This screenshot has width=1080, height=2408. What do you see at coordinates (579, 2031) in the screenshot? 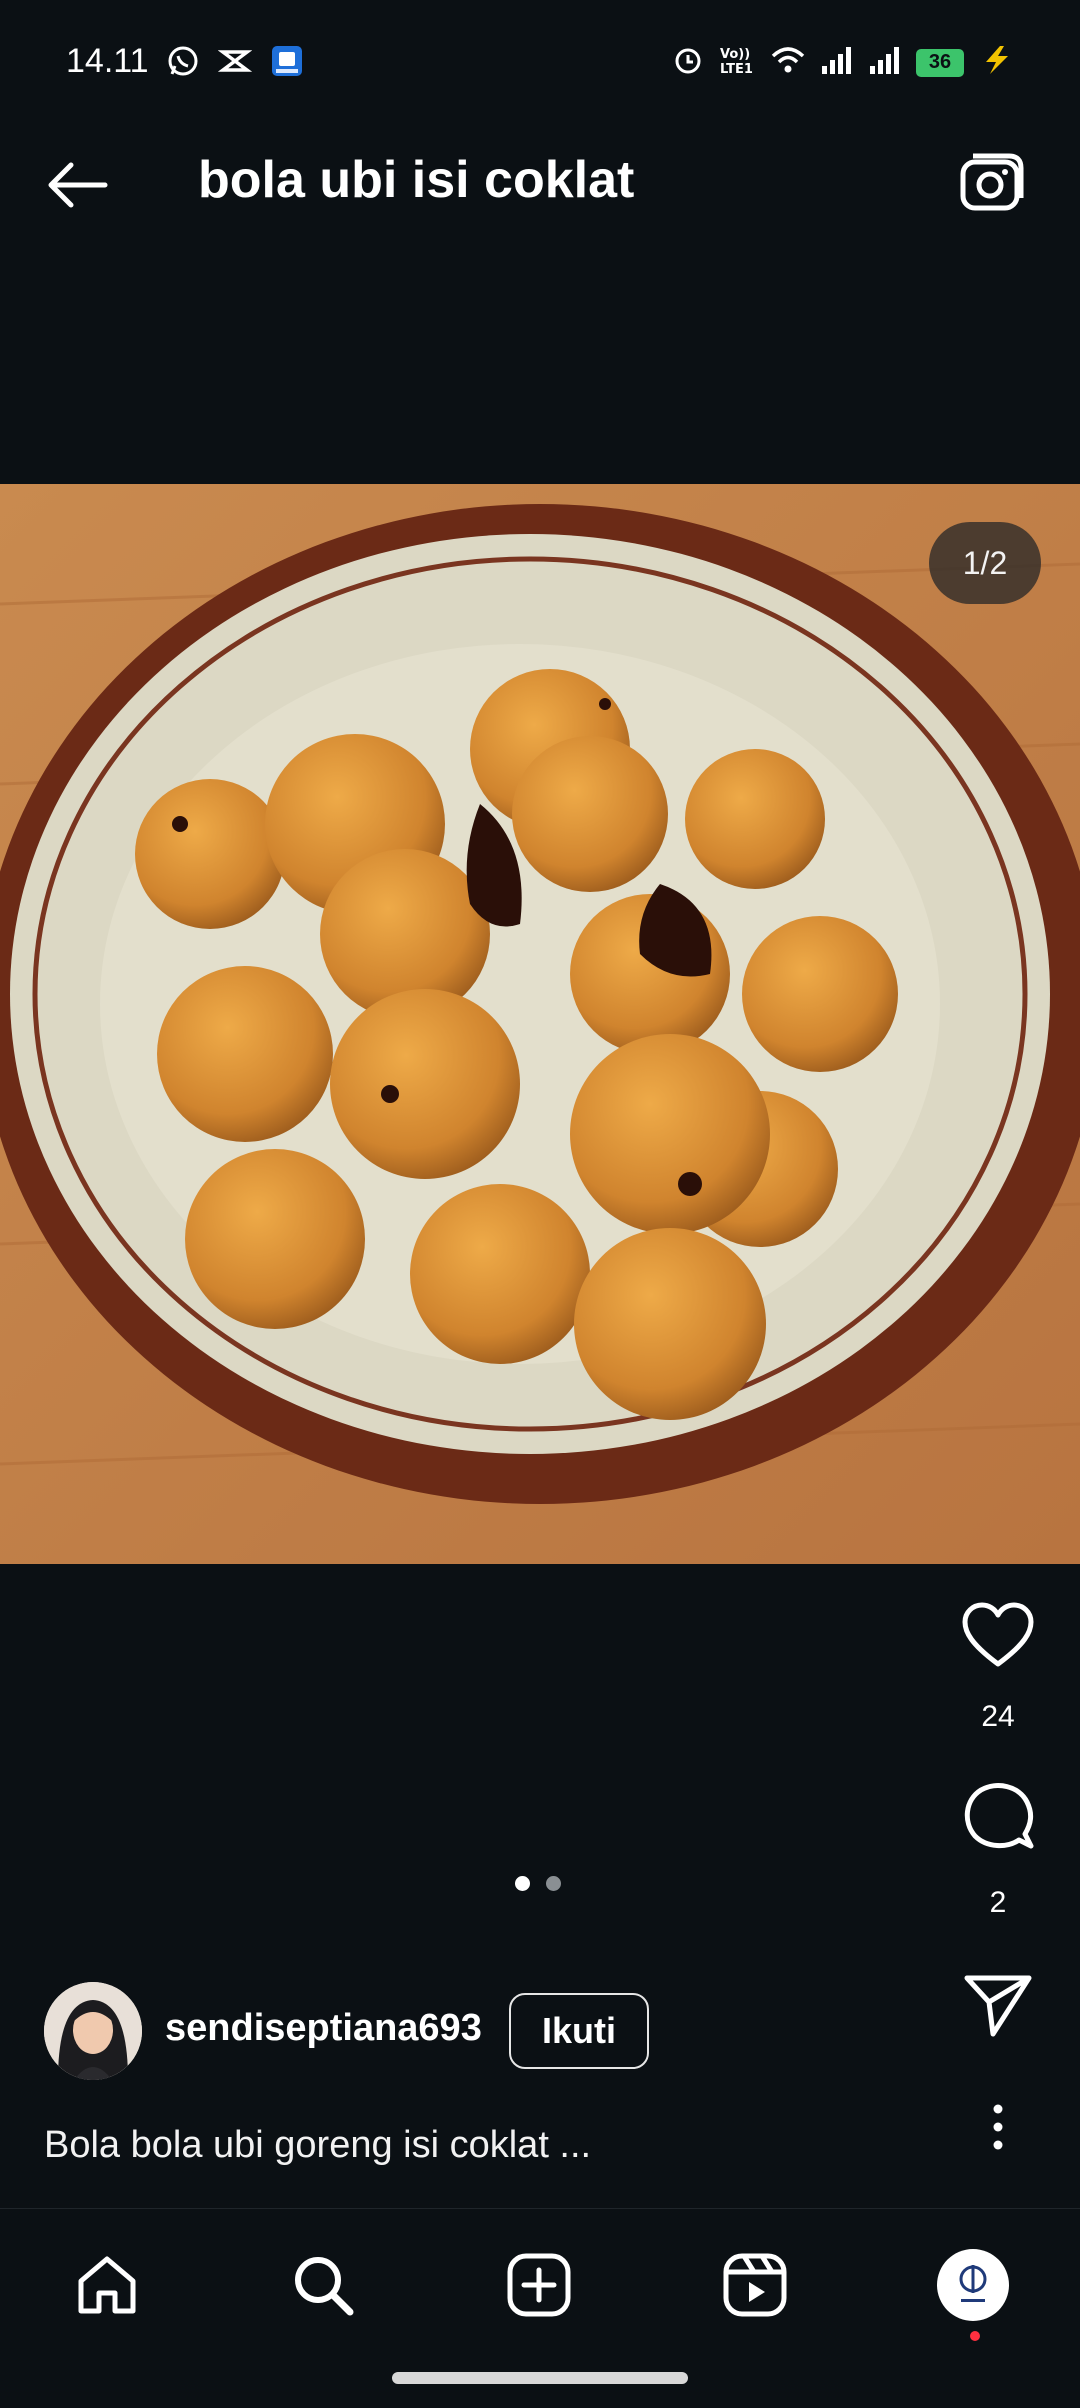
I see `follow-button: Ikuti` at bounding box center [579, 2031].